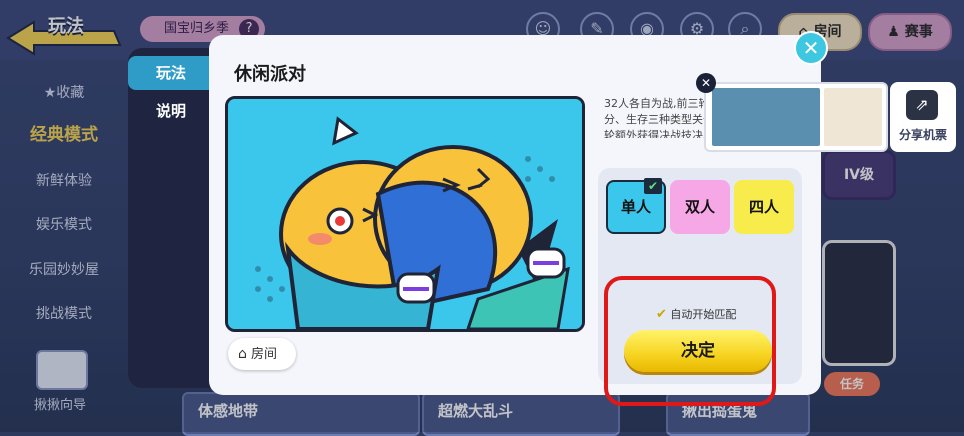  What do you see at coordinates (171, 73) in the screenshot?
I see `tab-gameplay: 玩法` at bounding box center [171, 73].